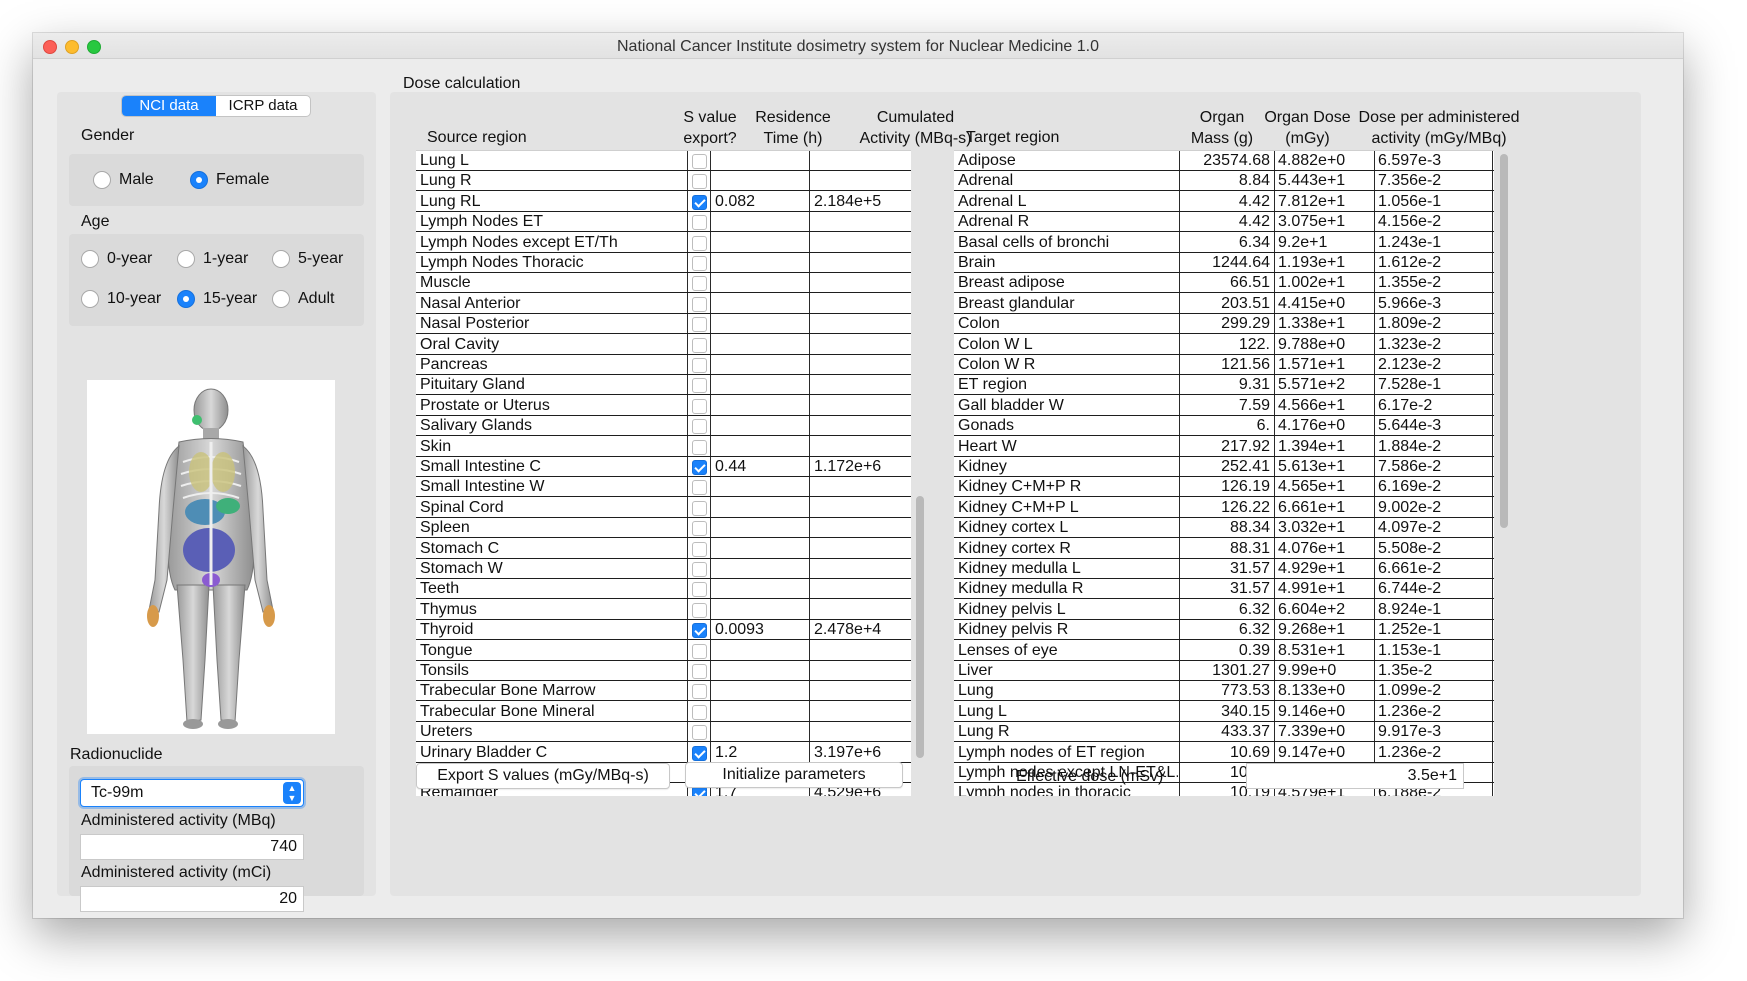 The image size is (1747, 981). I want to click on table-row: Oral Cavity, so click(663, 345).